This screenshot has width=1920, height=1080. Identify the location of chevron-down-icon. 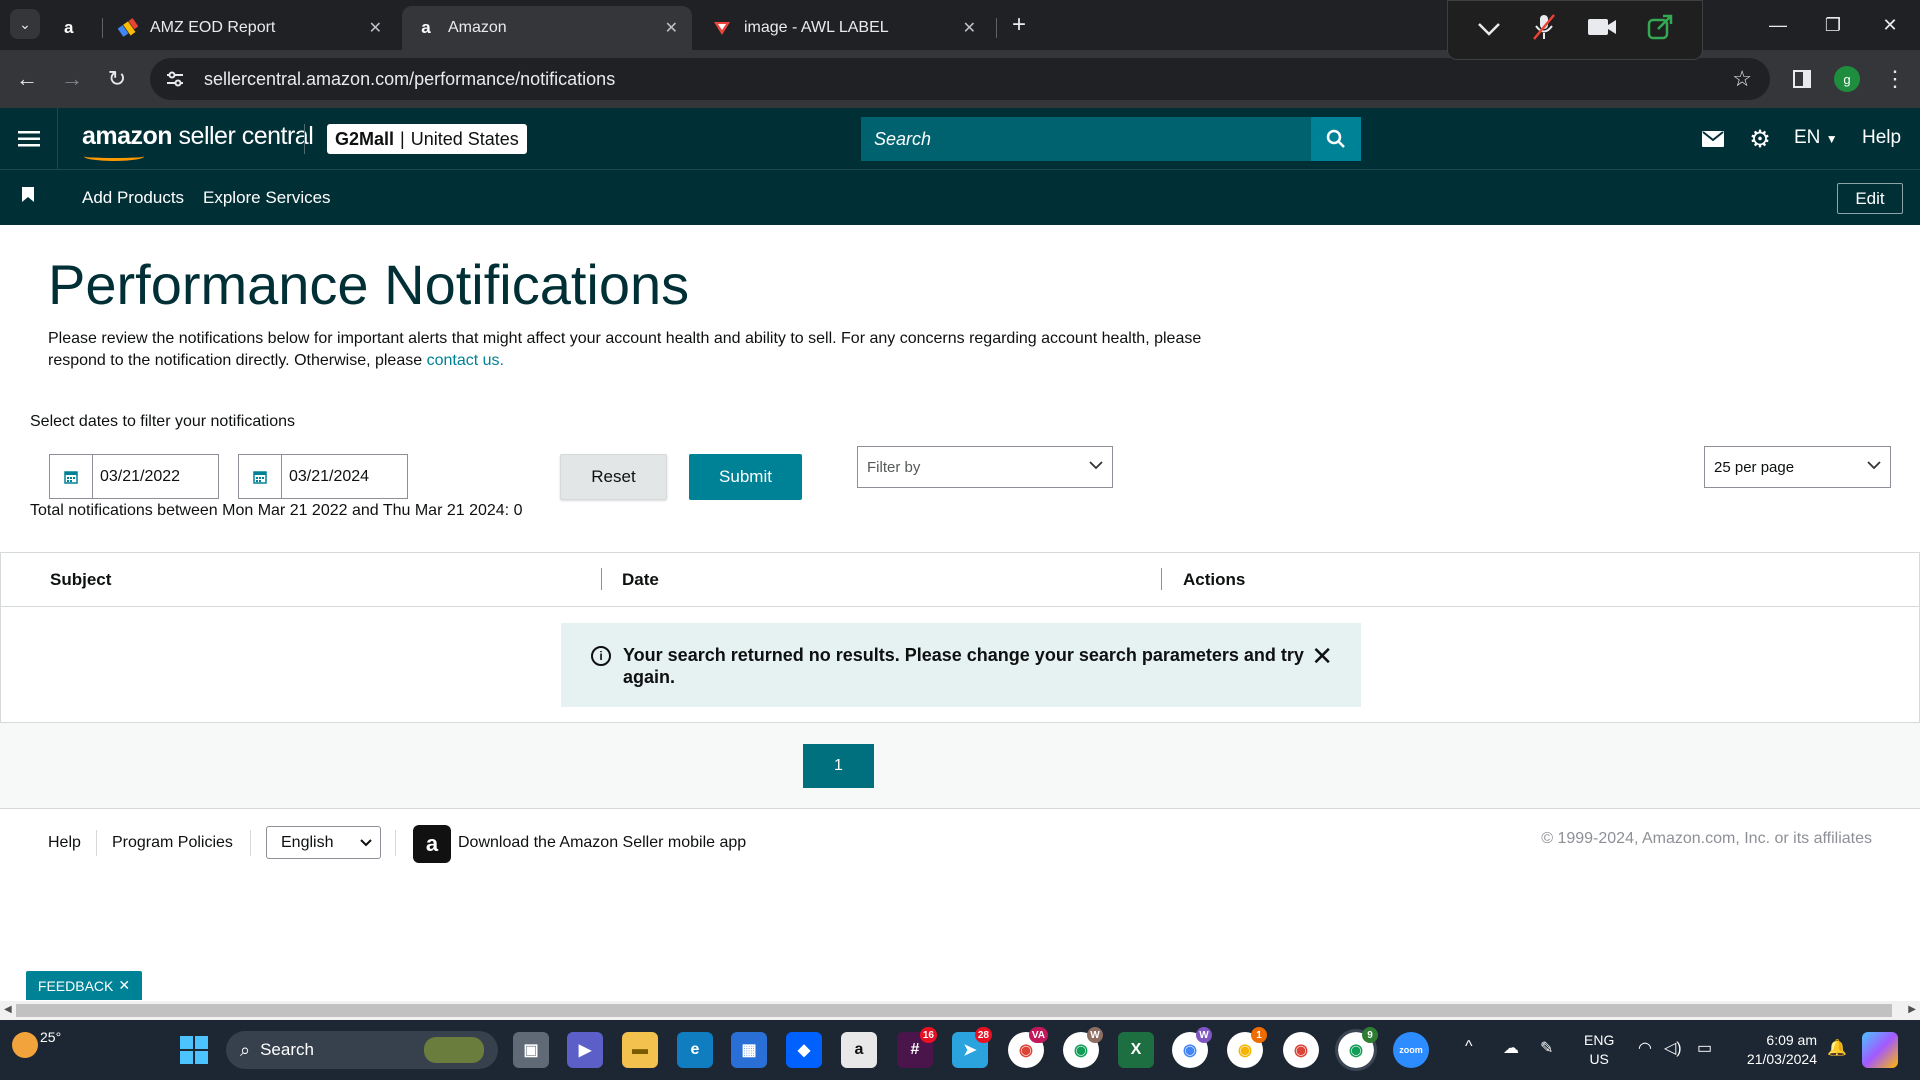
(1489, 30).